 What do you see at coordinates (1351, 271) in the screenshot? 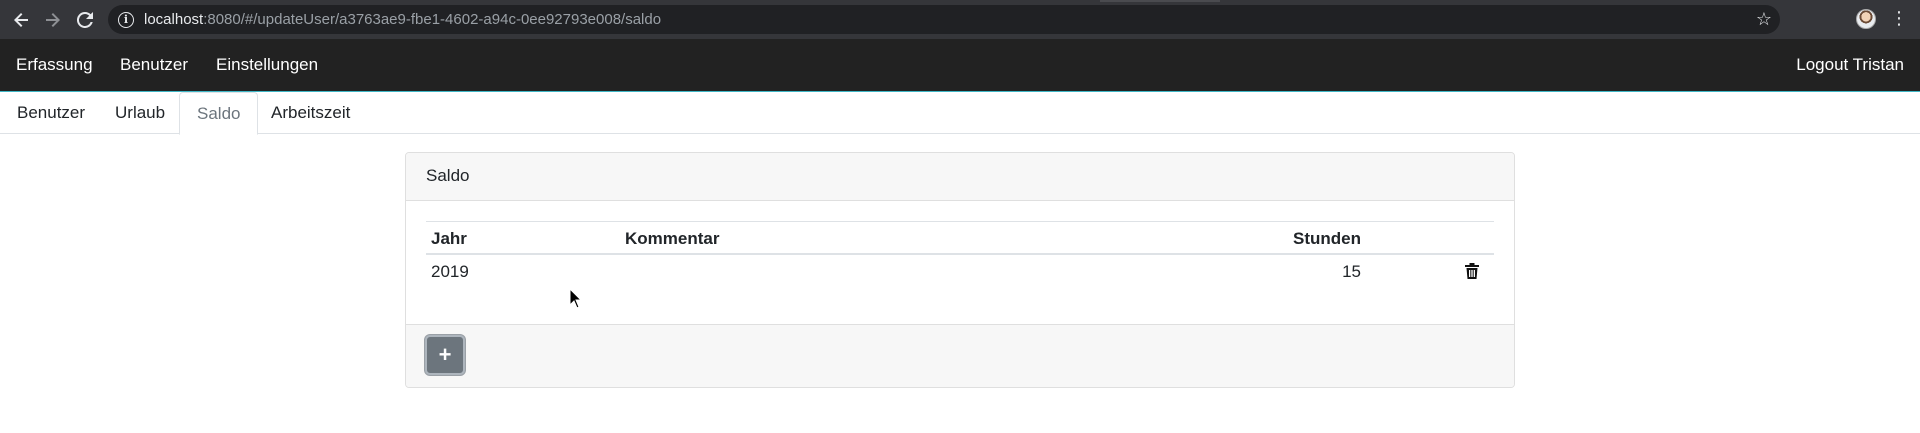
I see `cell-stunden: 15` at bounding box center [1351, 271].